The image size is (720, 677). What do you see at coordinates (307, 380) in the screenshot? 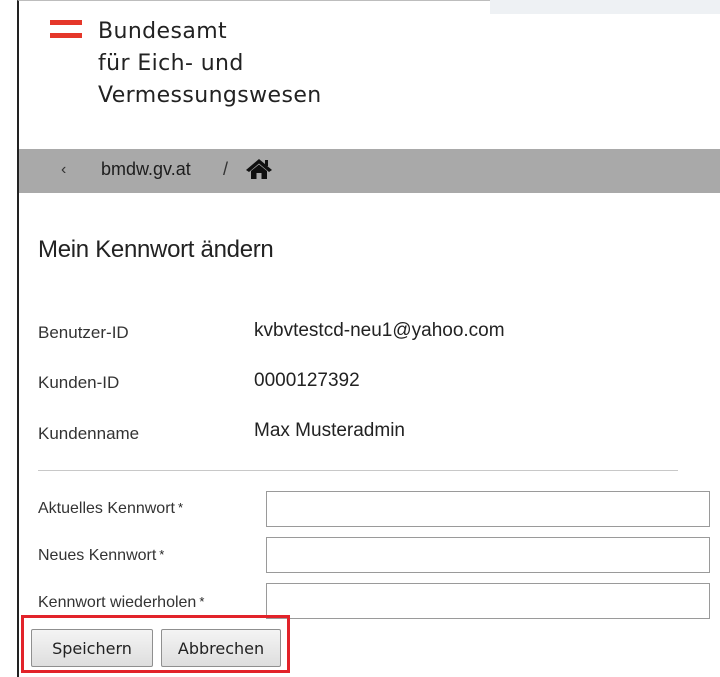
I see `customer-id-value: 0000127392` at bounding box center [307, 380].